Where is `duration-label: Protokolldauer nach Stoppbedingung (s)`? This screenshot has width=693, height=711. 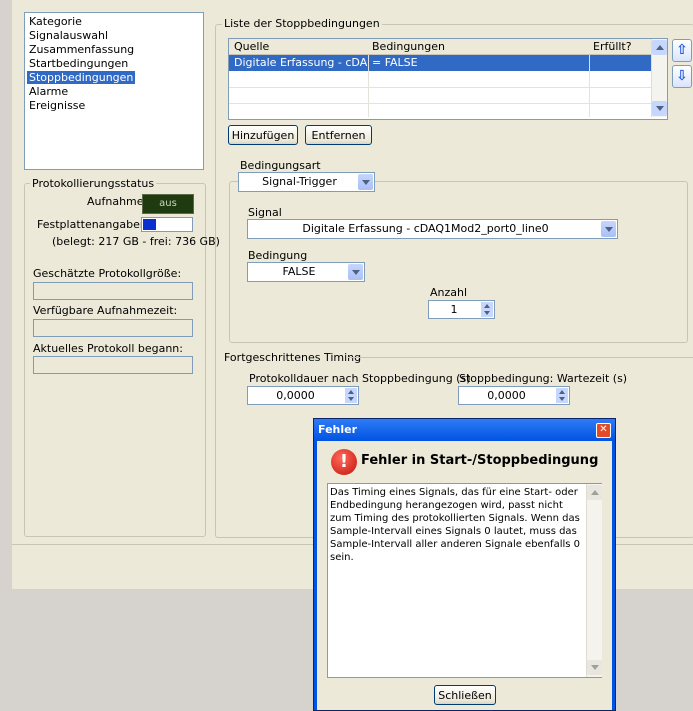 duration-label: Protokolldauer nach Stoppbedingung (s) is located at coordinates (360, 378).